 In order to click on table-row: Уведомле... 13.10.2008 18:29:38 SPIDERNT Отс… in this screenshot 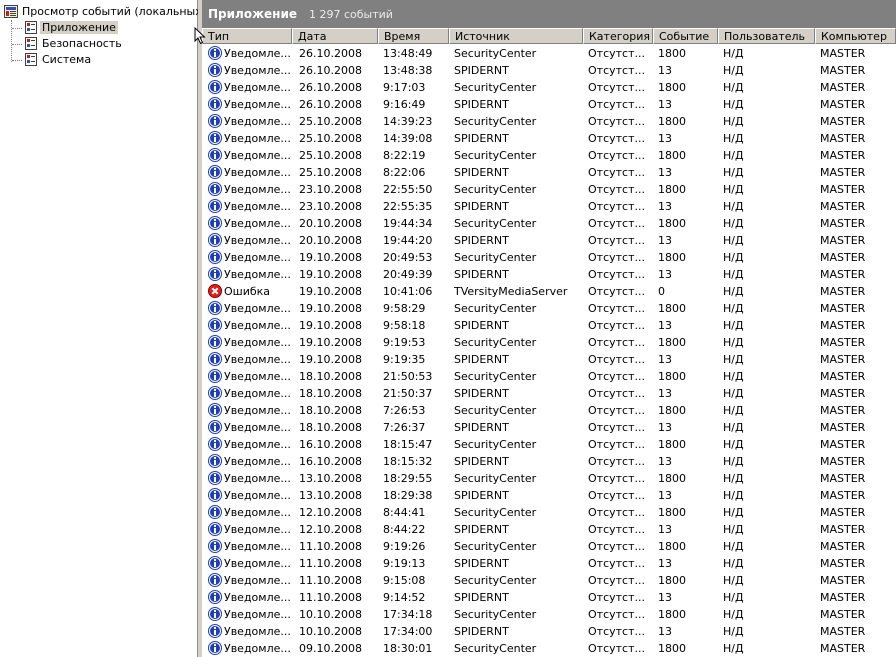, I will do `click(549, 495)`.